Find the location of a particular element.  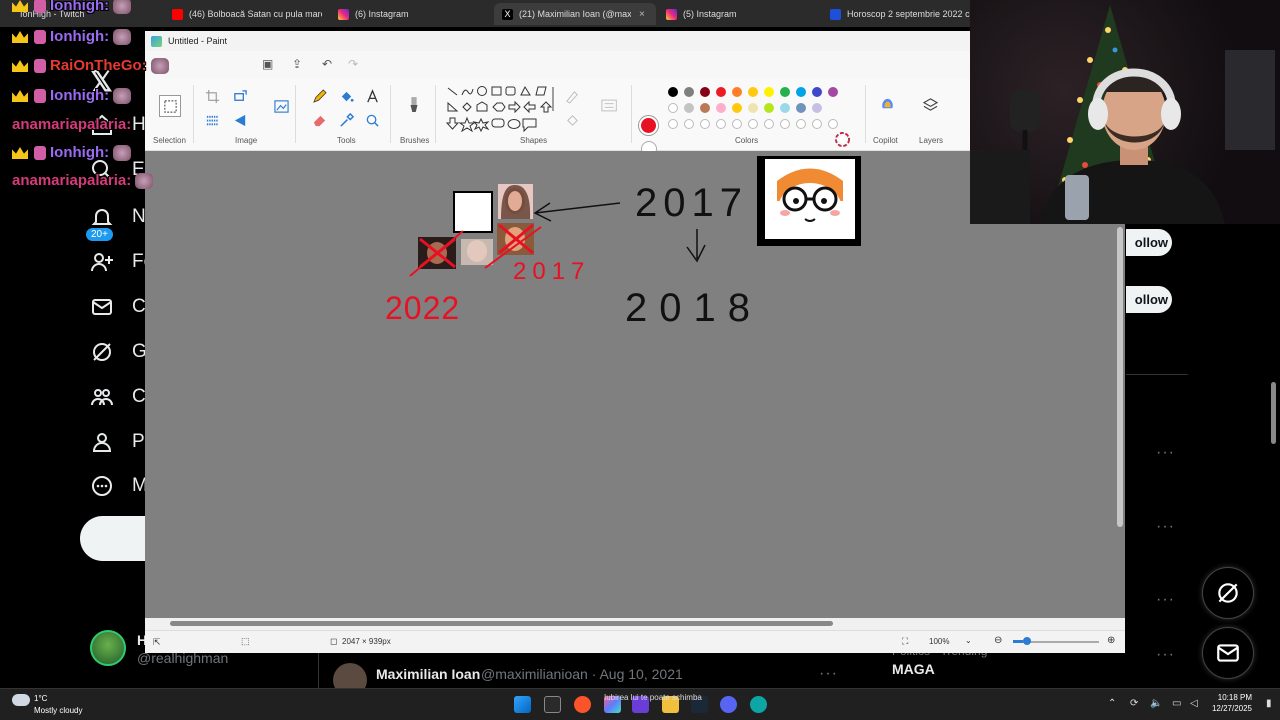

fill-icon is located at coordinates (572, 120).